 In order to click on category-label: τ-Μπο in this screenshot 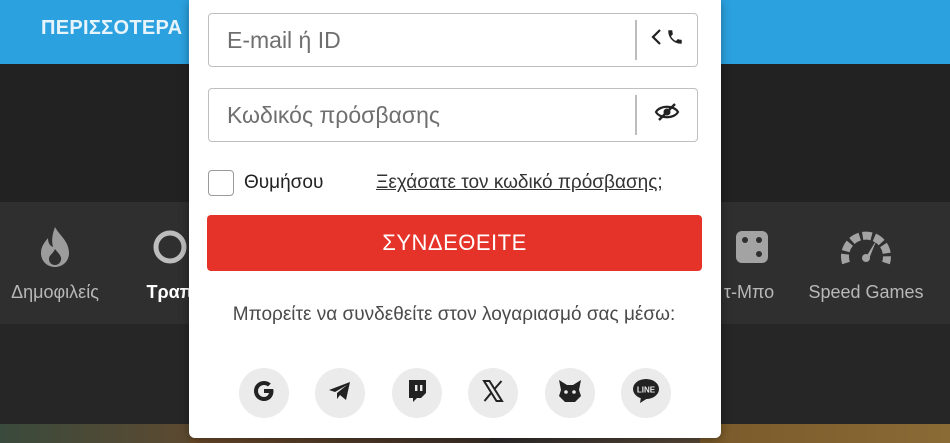, I will do `click(749, 292)`.